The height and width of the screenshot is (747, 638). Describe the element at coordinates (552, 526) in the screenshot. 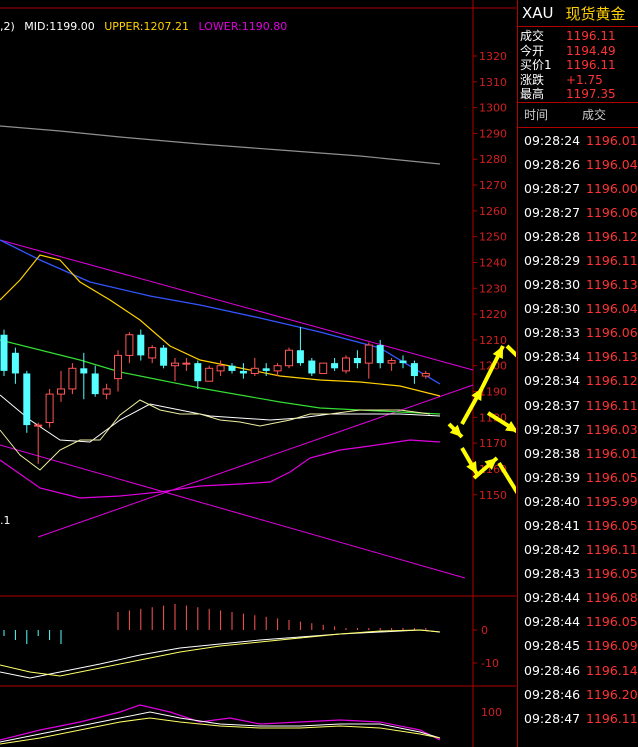

I see `tick-time: 09:28:41` at that location.